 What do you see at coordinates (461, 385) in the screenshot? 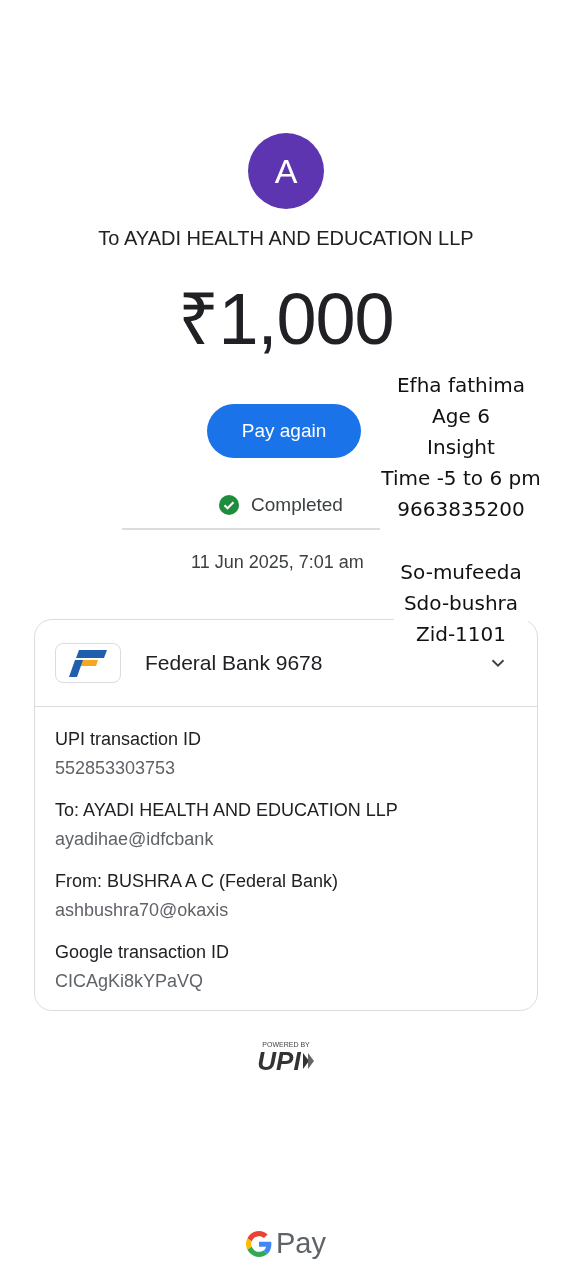
I see `note-line: Efha fathima` at bounding box center [461, 385].